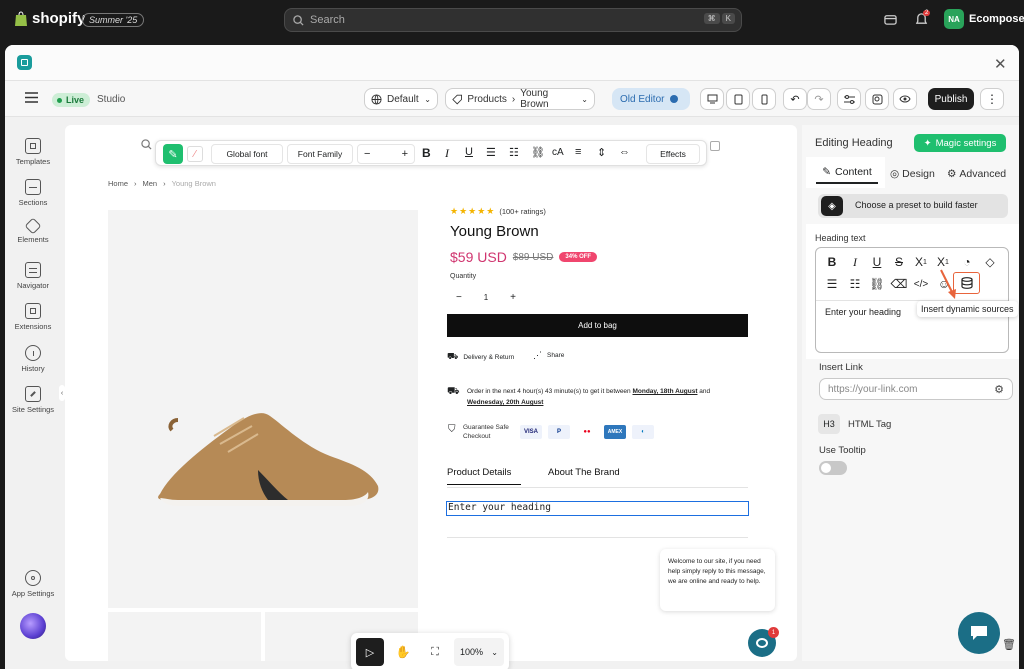 The image size is (1024, 669). What do you see at coordinates (457, 99) in the screenshot?
I see `tag-icon` at bounding box center [457, 99].